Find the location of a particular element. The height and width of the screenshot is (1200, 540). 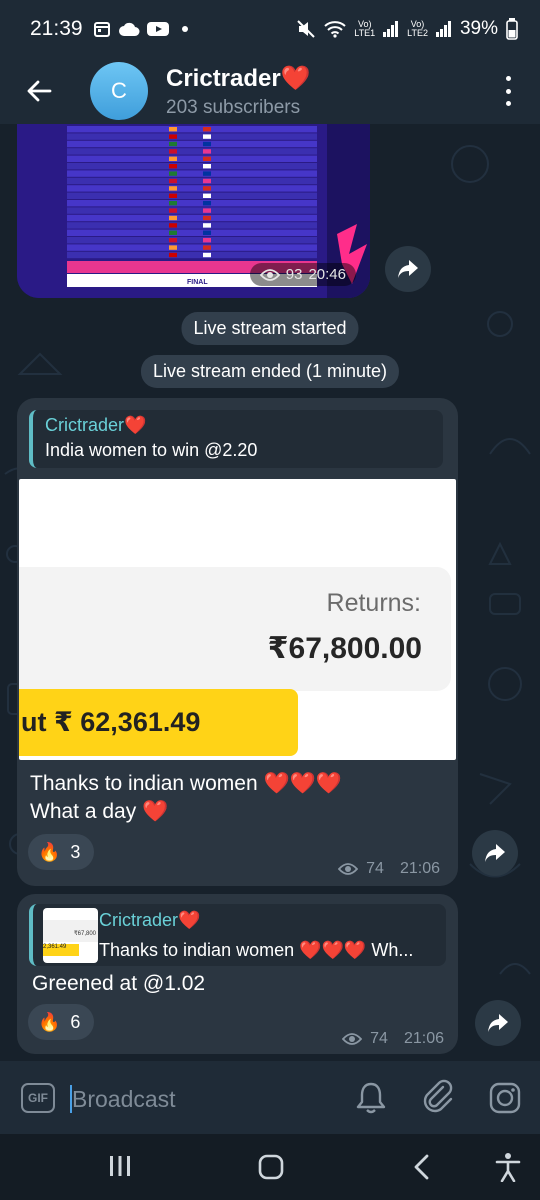

returns-value: ₹67,800.00 is located at coordinates (344, 648).